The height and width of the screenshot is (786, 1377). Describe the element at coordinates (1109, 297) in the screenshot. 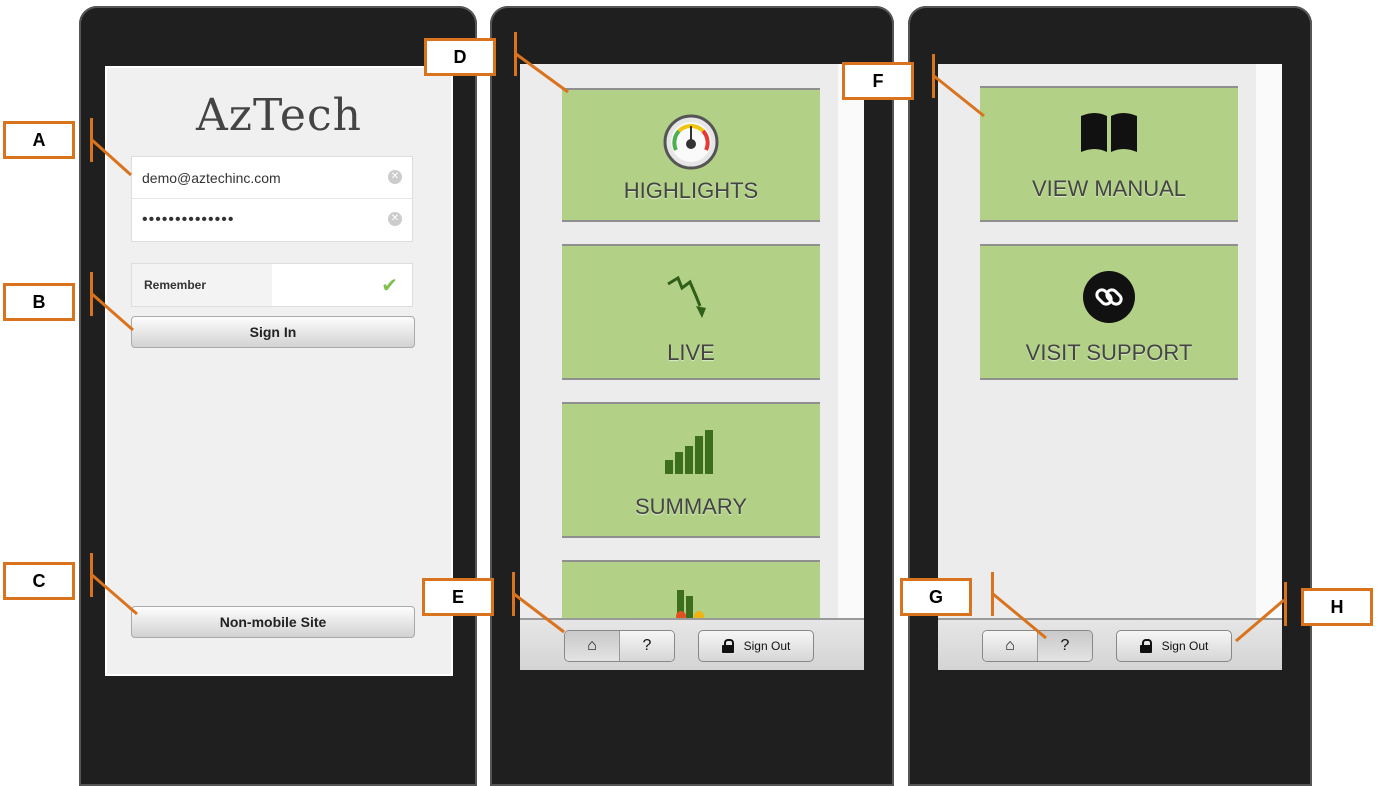

I see `link-icon` at that location.